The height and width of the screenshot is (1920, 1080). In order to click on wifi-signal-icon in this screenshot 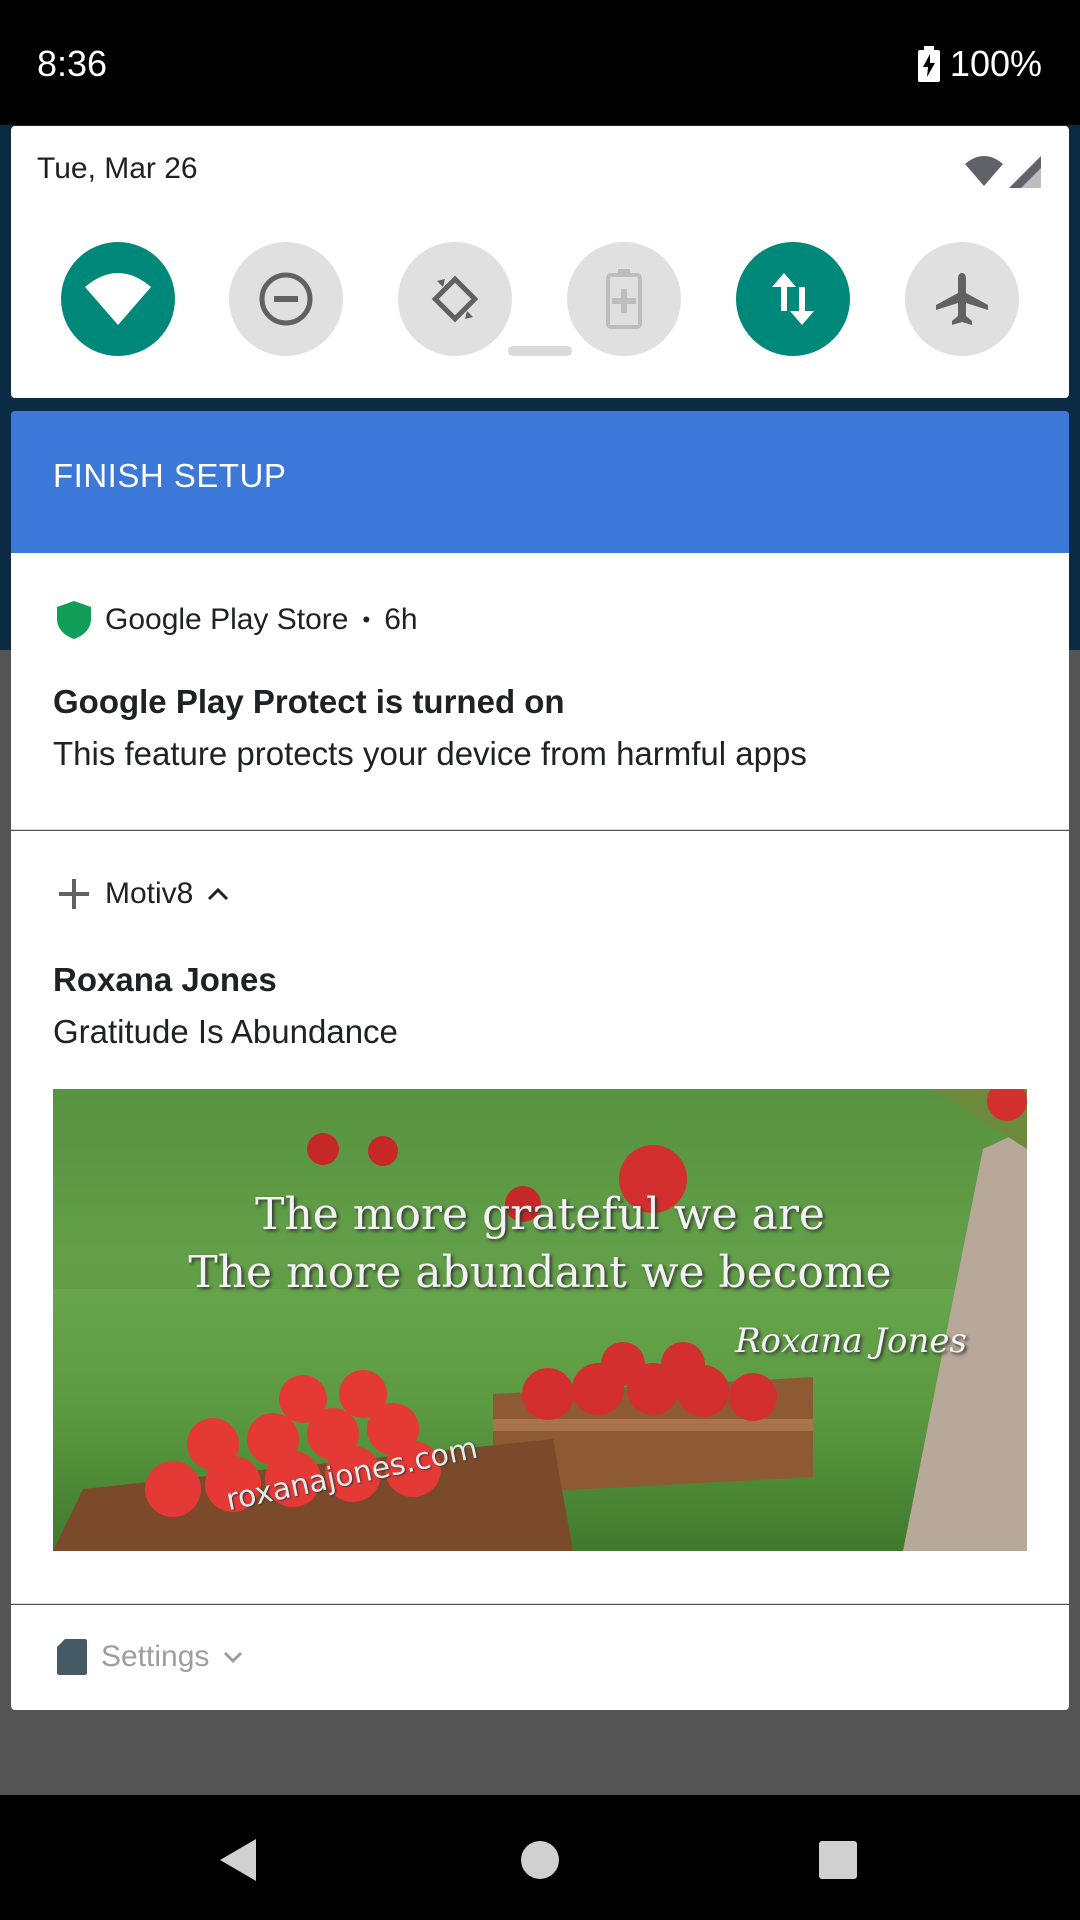, I will do `click(1003, 172)`.